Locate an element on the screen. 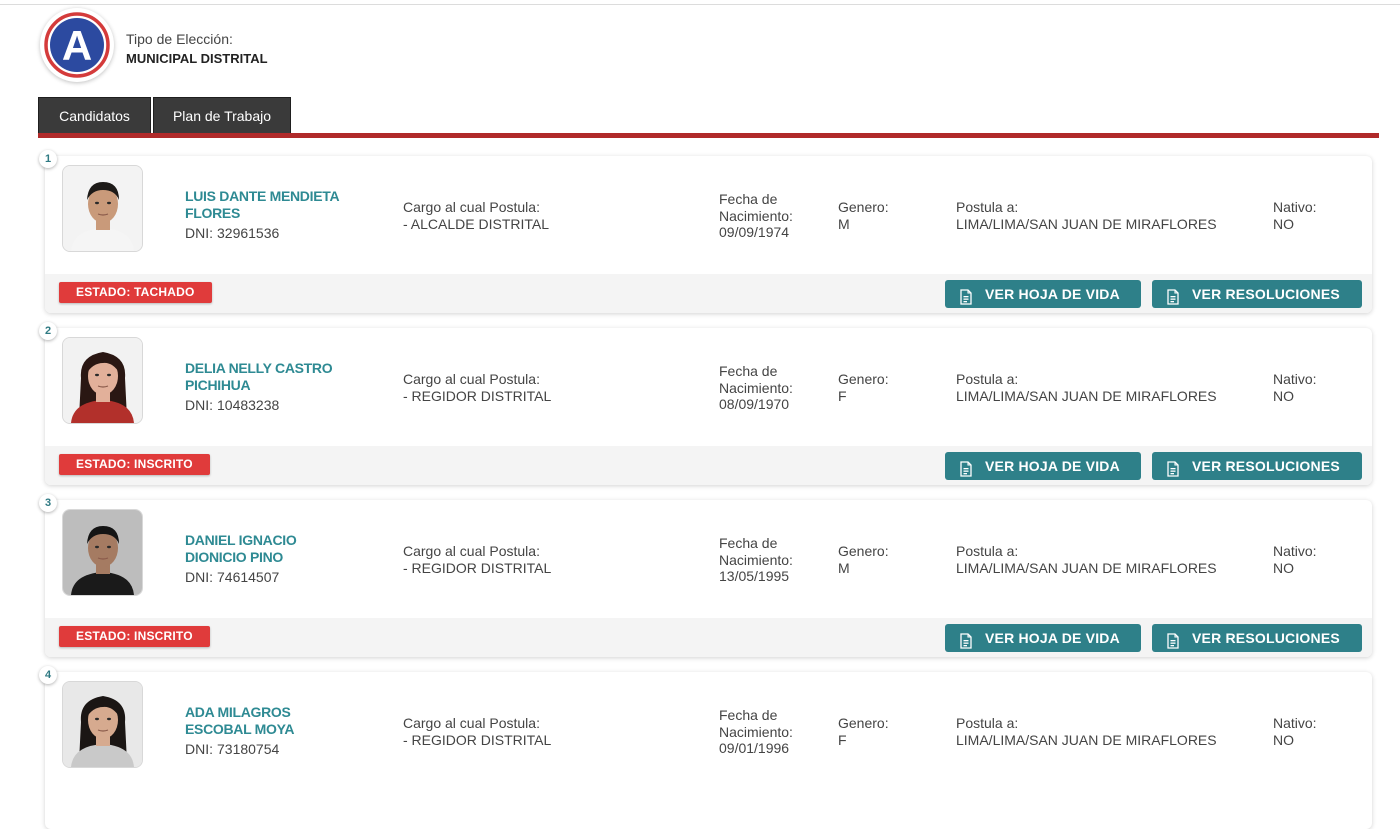 The image size is (1400, 829). candidate-number: 4 is located at coordinates (48, 675).